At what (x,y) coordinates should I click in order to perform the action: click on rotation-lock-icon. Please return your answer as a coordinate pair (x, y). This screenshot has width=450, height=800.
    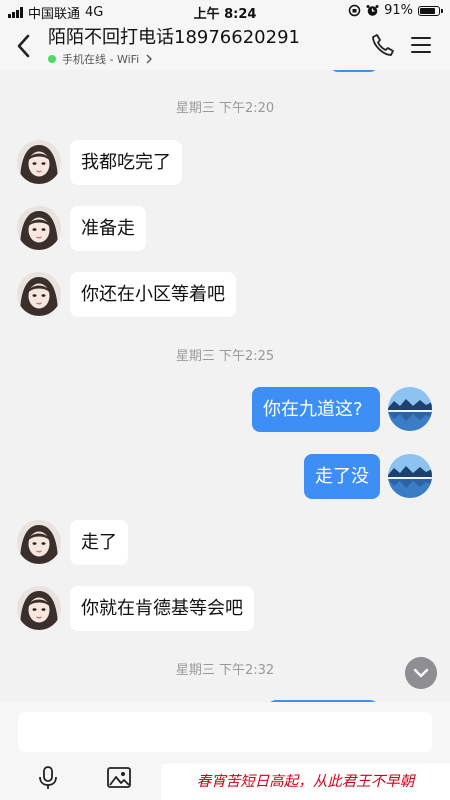
    Looking at the image, I should click on (354, 10).